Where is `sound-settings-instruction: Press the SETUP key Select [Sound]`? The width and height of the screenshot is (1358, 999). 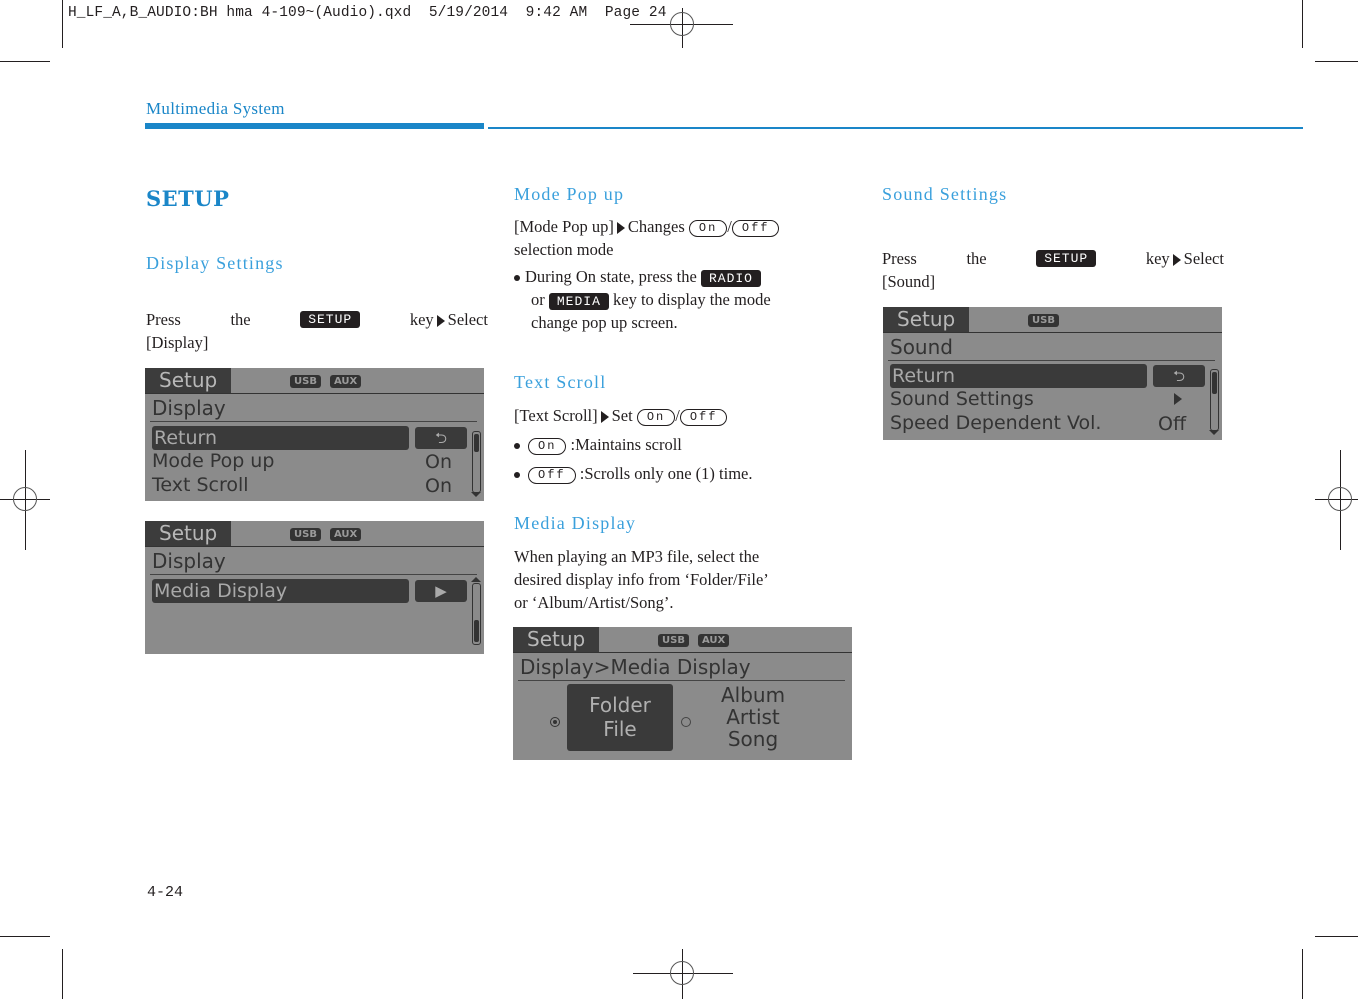
sound-settings-instruction: Press the SETUP key Select [Sound] is located at coordinates (1053, 270).